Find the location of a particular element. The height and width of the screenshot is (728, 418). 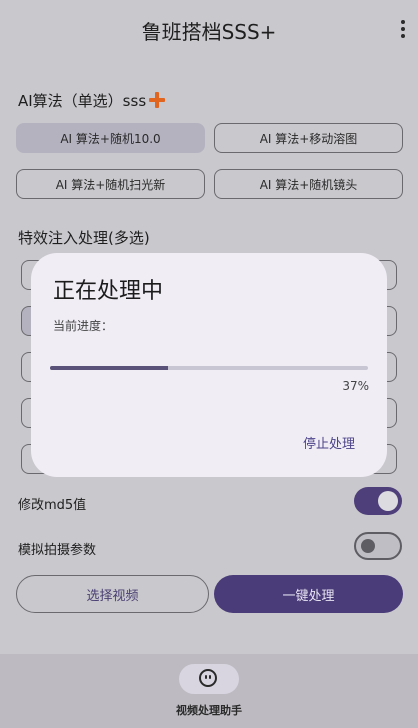

nav-label: 视频处理助手 is located at coordinates (209, 710).